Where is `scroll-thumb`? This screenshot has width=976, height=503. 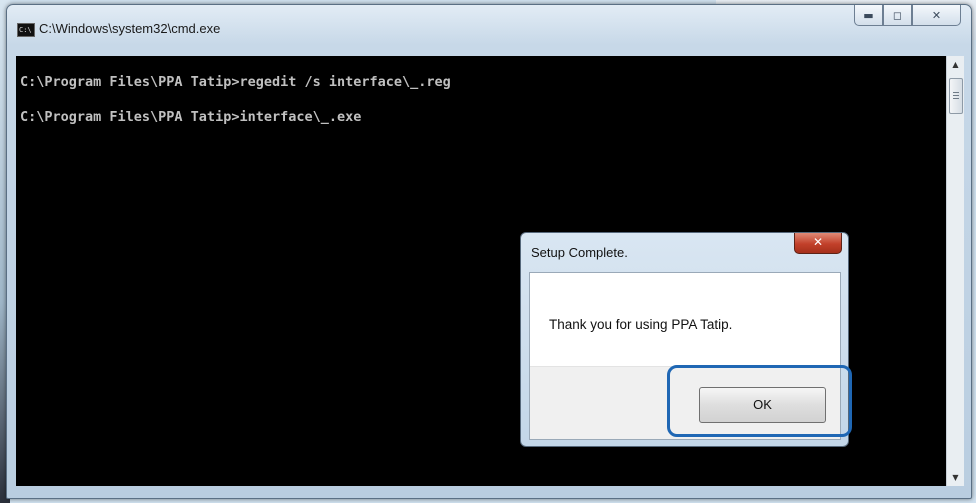 scroll-thumb is located at coordinates (956, 96).